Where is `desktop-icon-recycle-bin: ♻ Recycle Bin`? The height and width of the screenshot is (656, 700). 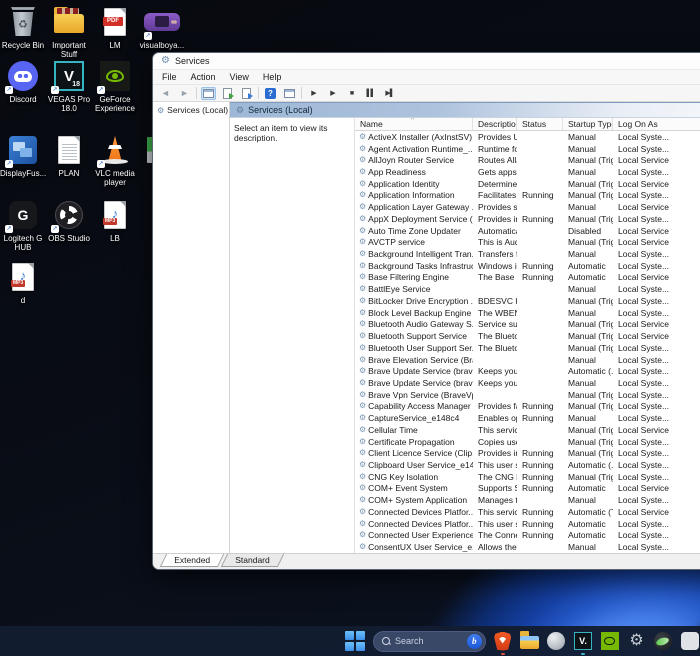
desktop-icon-recycle-bin: ♻ Recycle Bin is located at coordinates (23, 27).